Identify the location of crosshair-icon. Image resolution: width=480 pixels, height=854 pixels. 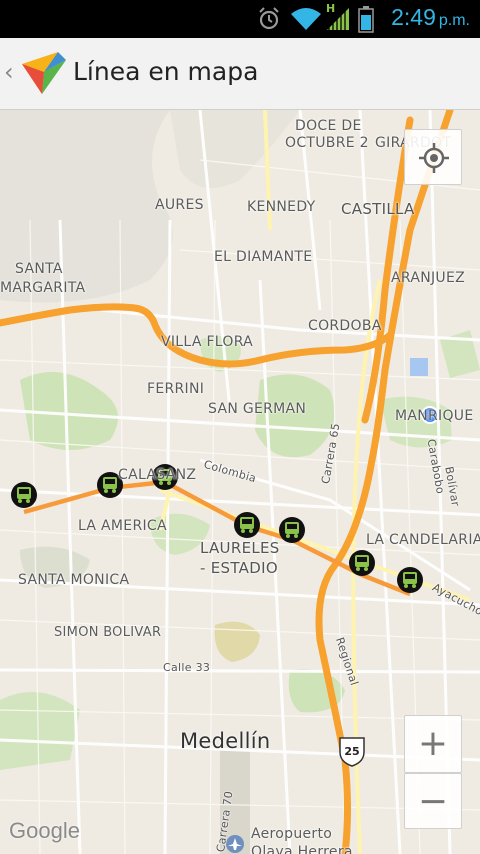
(434, 158).